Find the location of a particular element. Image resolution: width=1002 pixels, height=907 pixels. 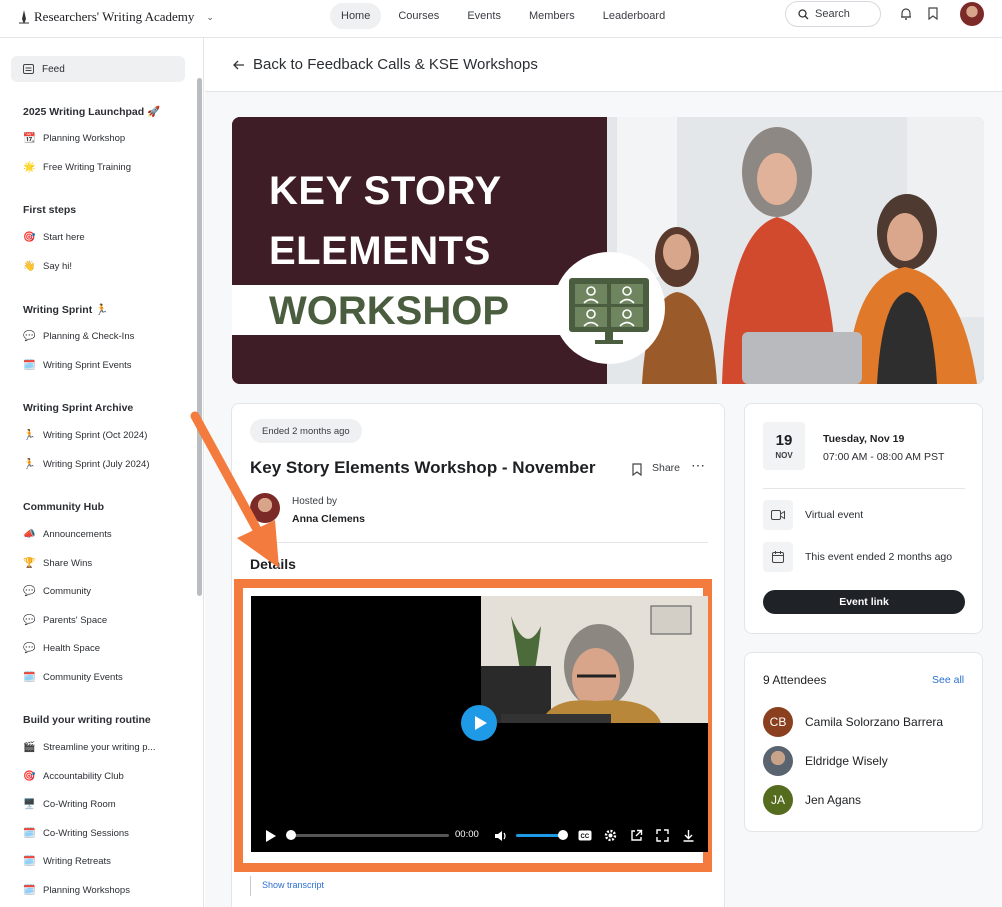

banner-title-line3: WORKSHOP is located at coordinates (389, 311).